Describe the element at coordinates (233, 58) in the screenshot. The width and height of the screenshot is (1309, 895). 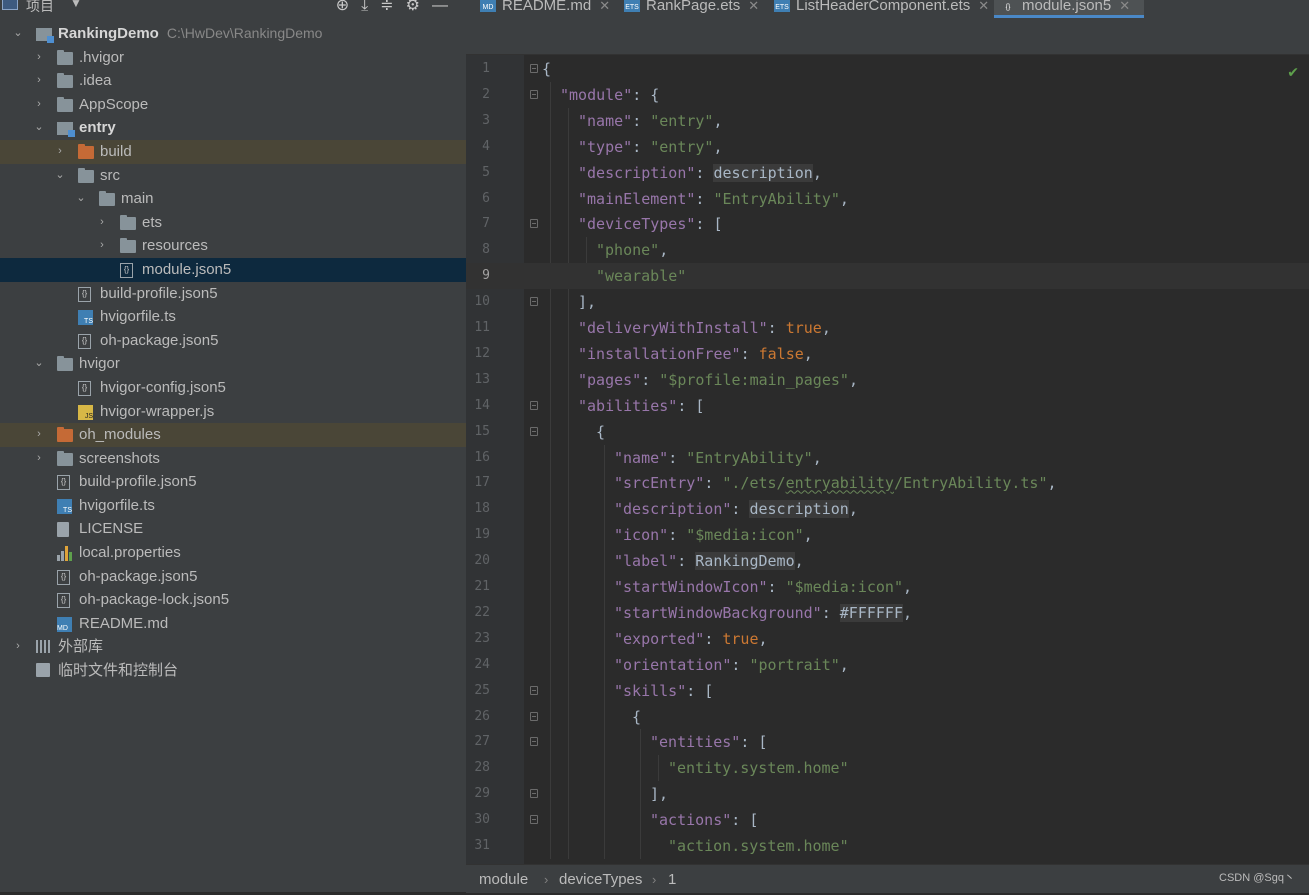
I see `tree-item: › .hvigor` at that location.